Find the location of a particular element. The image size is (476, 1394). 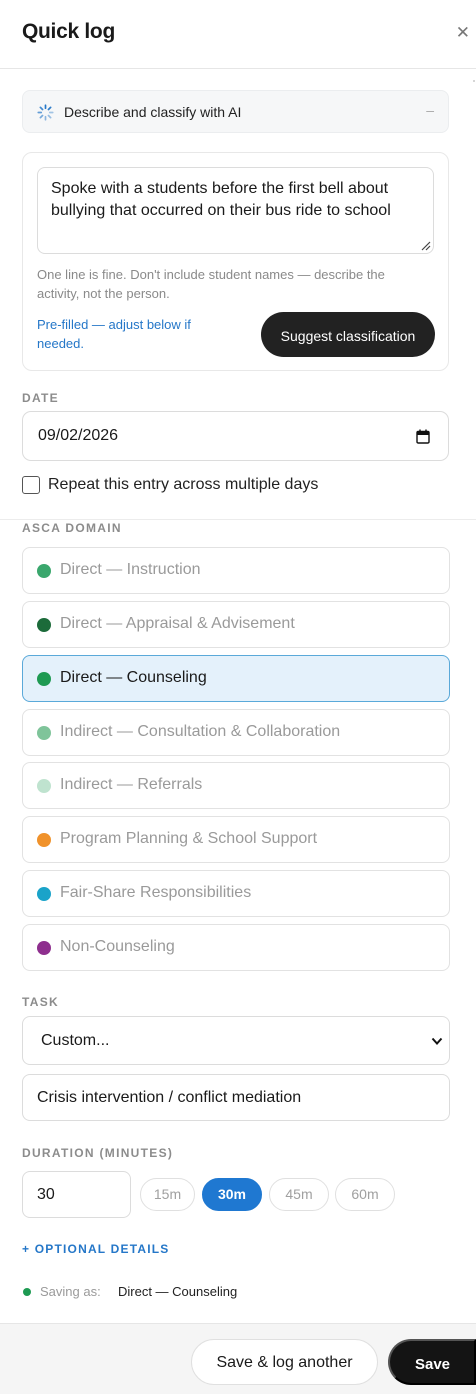

domain-option-program-planning: Program Planning & School Support is located at coordinates (236, 839).